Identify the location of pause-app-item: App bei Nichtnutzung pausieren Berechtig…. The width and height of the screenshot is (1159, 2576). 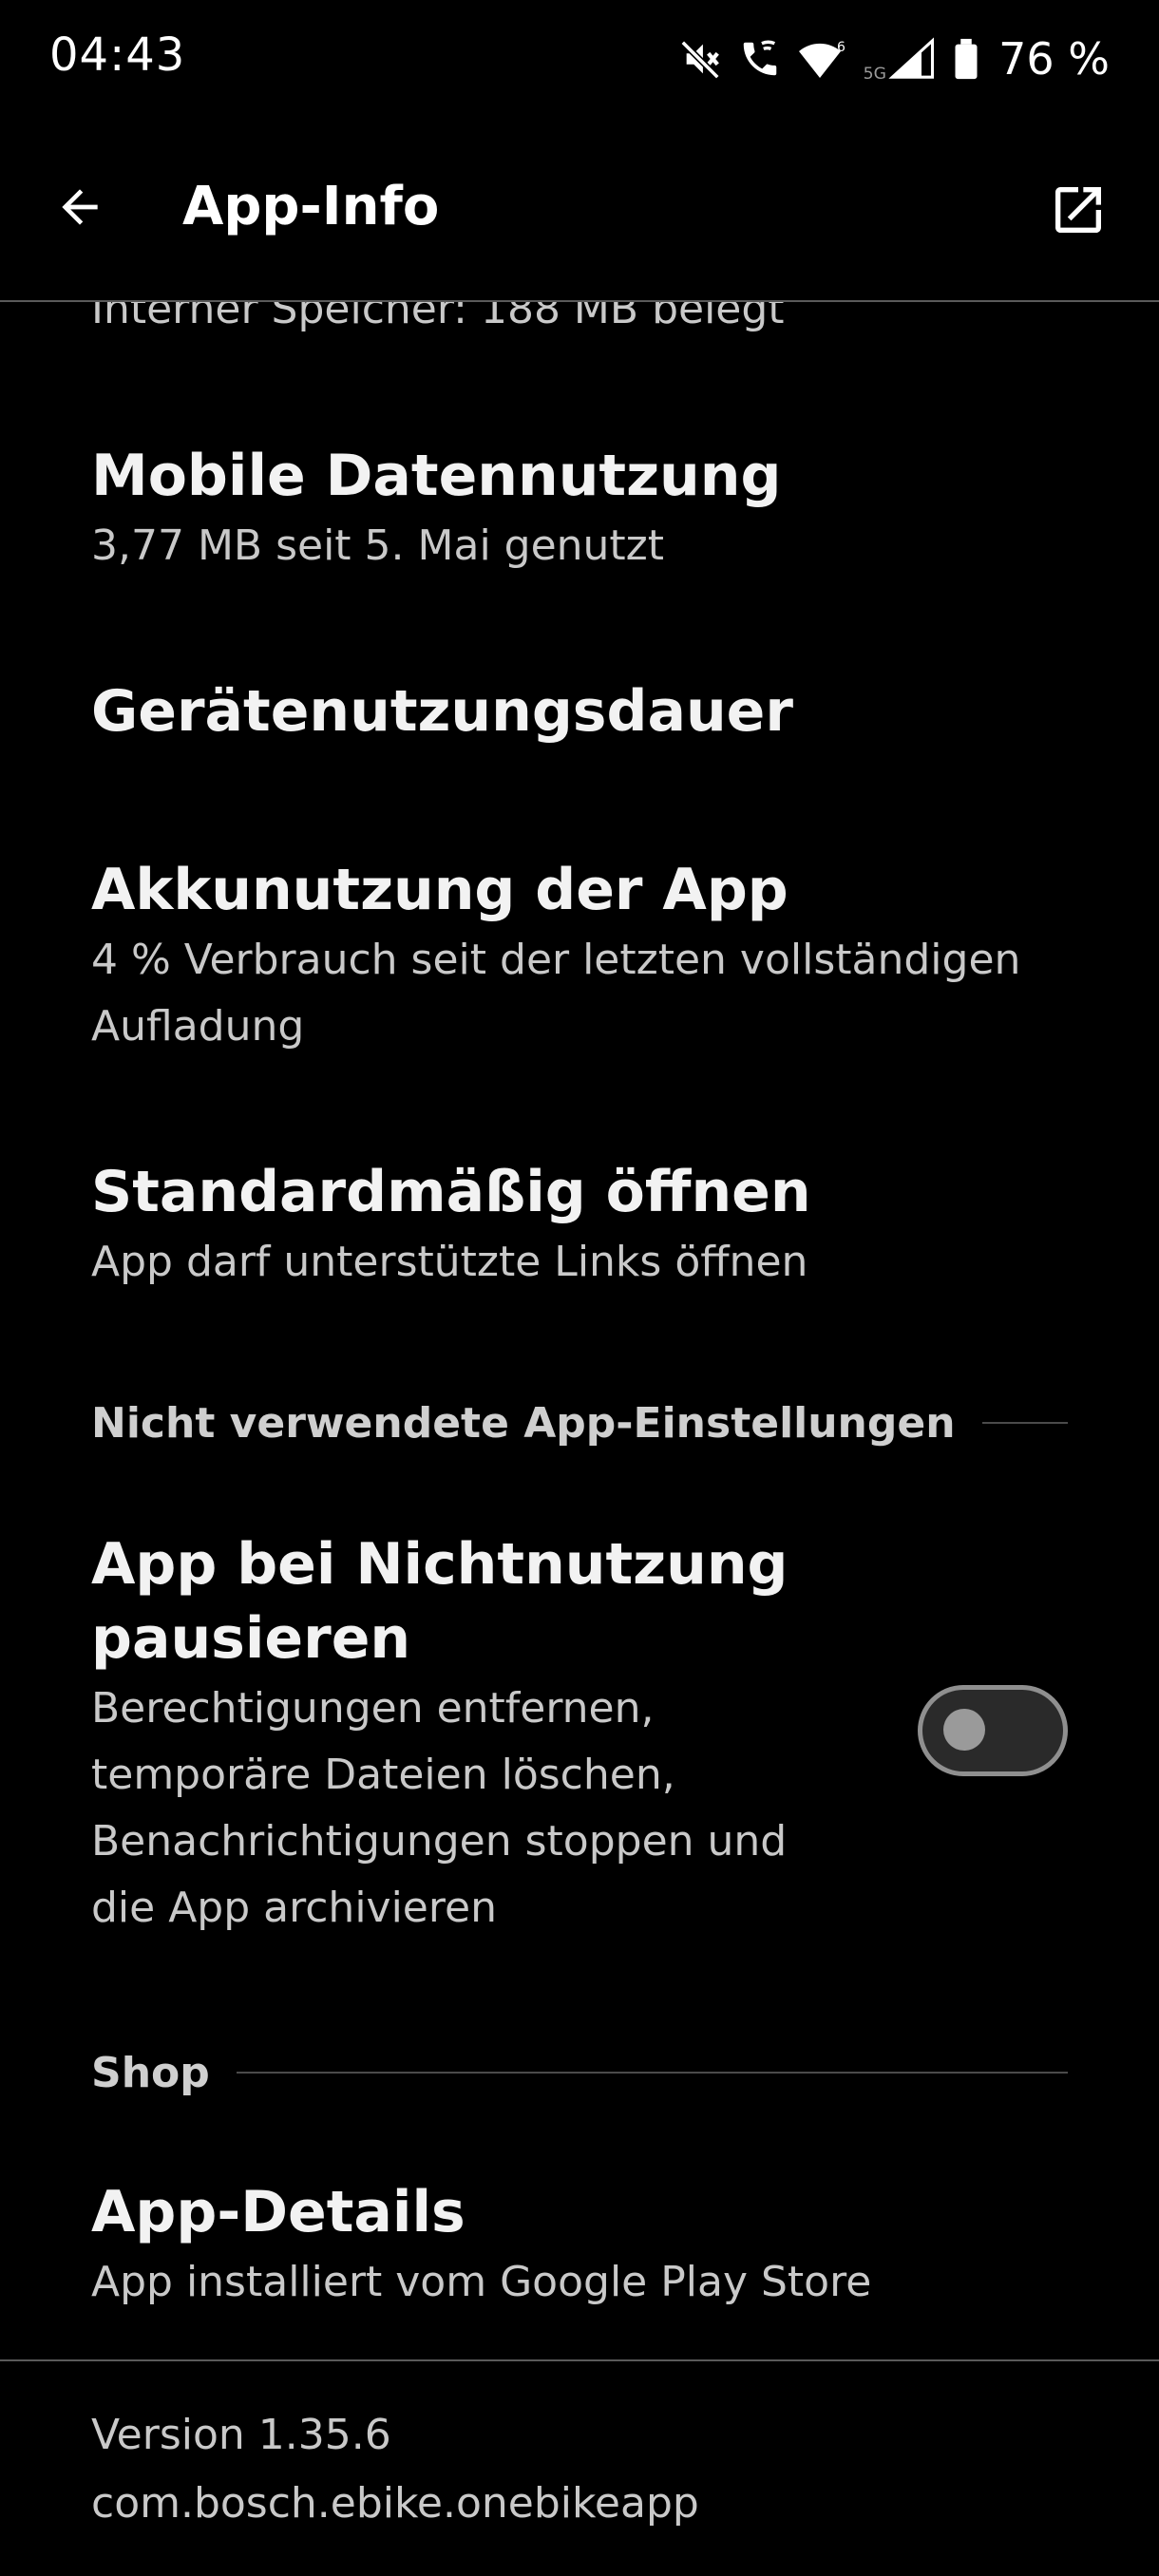
(499, 1734).